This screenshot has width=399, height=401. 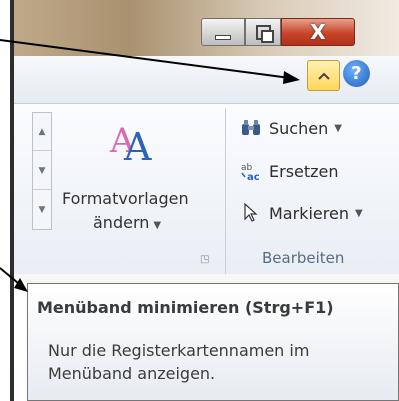 I want to click on change-styles-label-line2: ändern, so click(x=121, y=222).